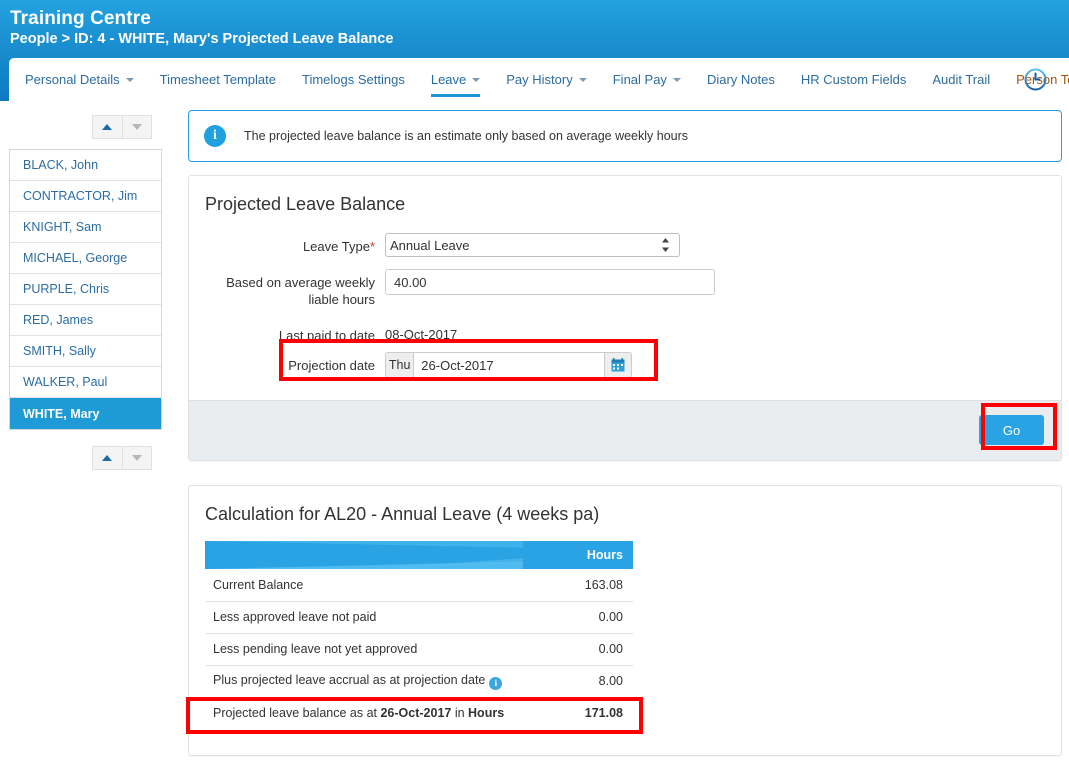 Image resolution: width=1069 pixels, height=761 pixels. I want to click on leave-type-label-text: Leave Type, so click(336, 246).